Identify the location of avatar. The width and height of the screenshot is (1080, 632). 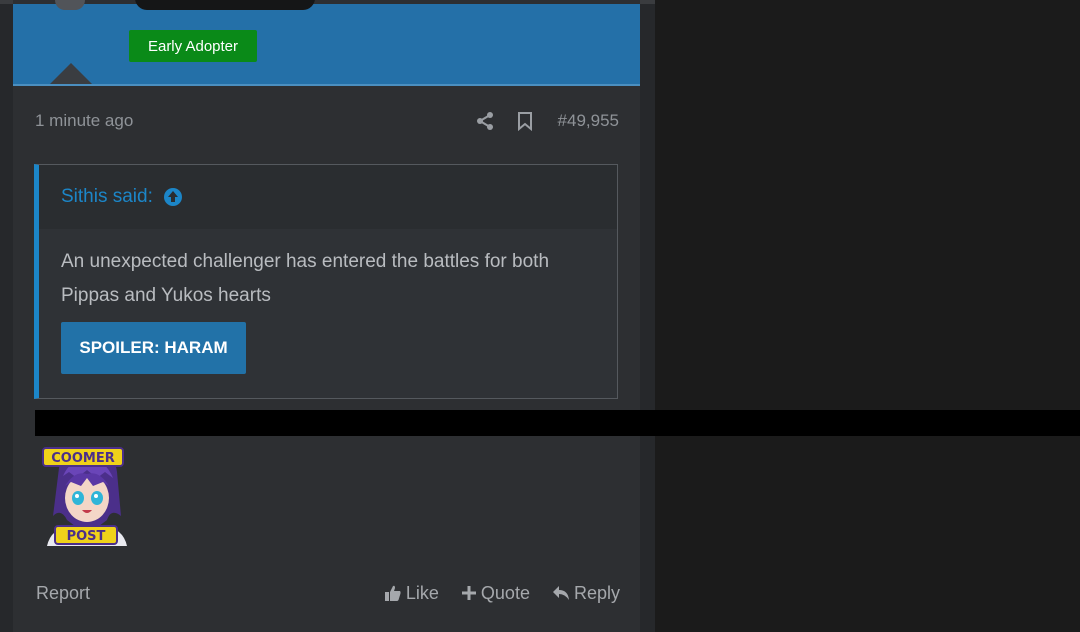
(70, 5).